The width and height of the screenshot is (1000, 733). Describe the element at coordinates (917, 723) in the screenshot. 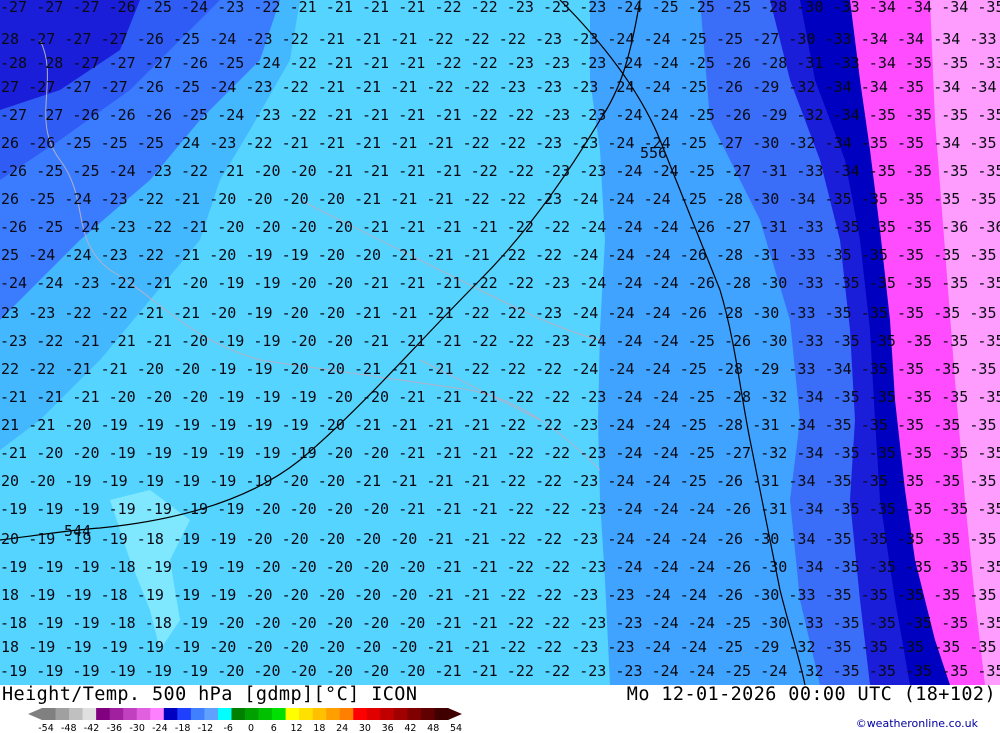

I see `credit-link: ©weatheronline.co.uk` at that location.